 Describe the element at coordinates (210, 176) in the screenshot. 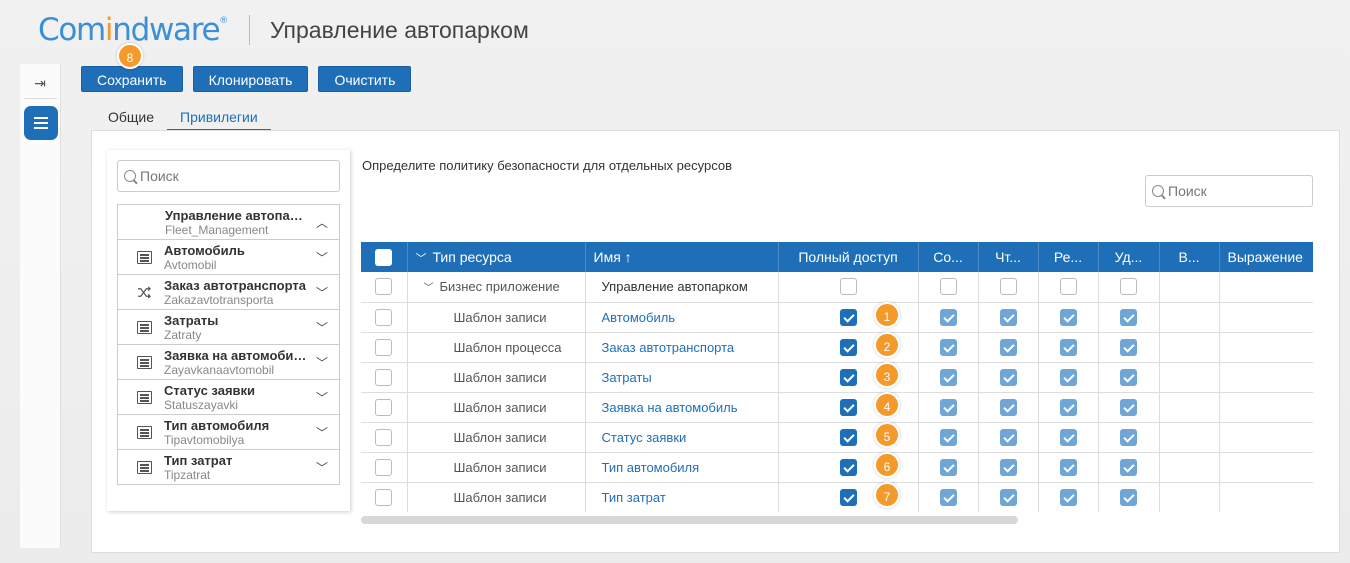

I see `tree-search-input` at that location.